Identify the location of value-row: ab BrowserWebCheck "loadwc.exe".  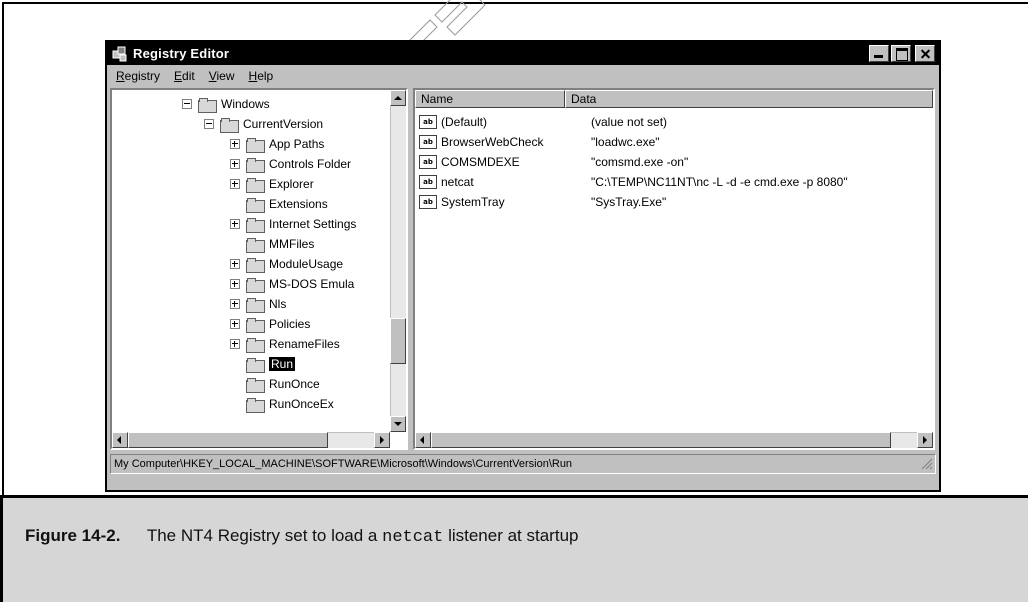
(539, 142).